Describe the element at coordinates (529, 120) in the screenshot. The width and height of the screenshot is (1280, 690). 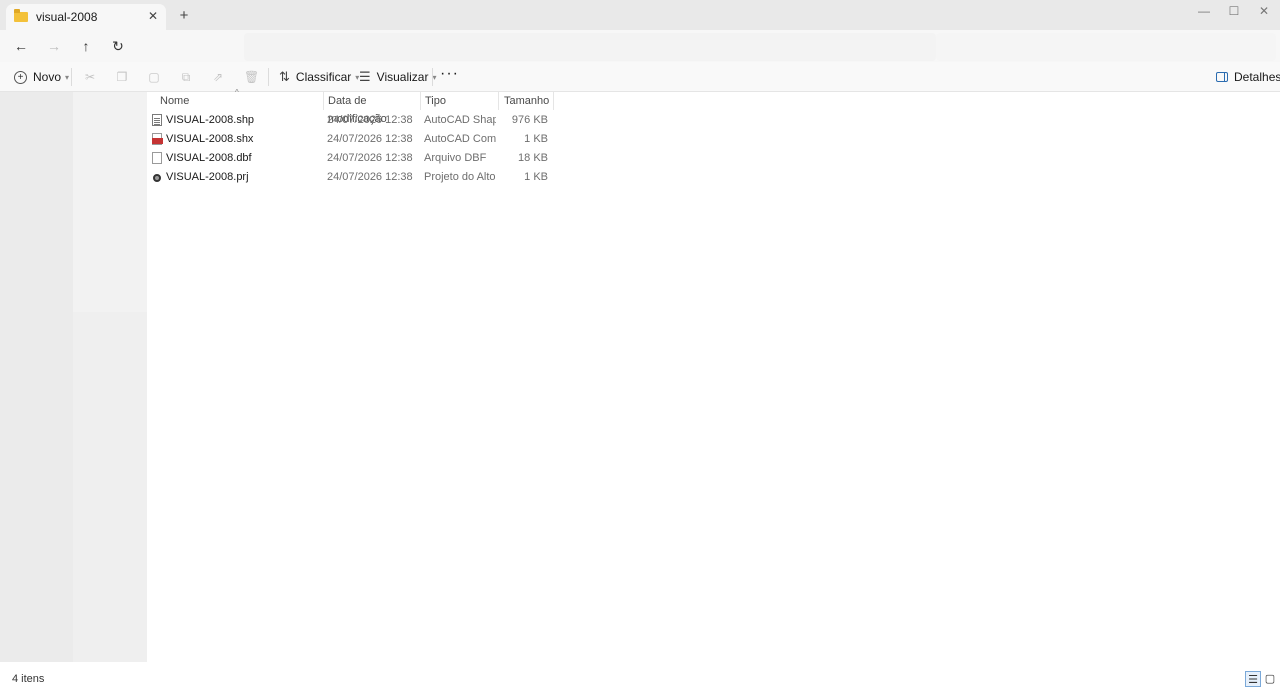
I see `file-size: 976 KB` at that location.